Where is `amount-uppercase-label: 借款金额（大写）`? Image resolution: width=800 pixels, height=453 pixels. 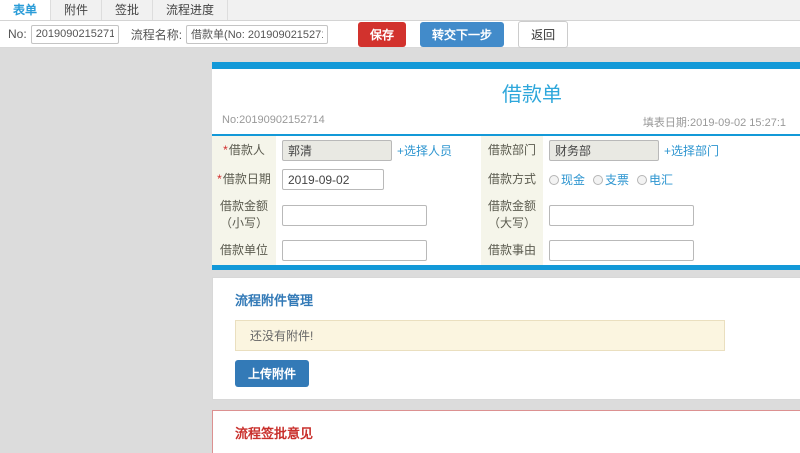
amount-uppercase-label: 借款金额（大写） is located at coordinates (512, 215).